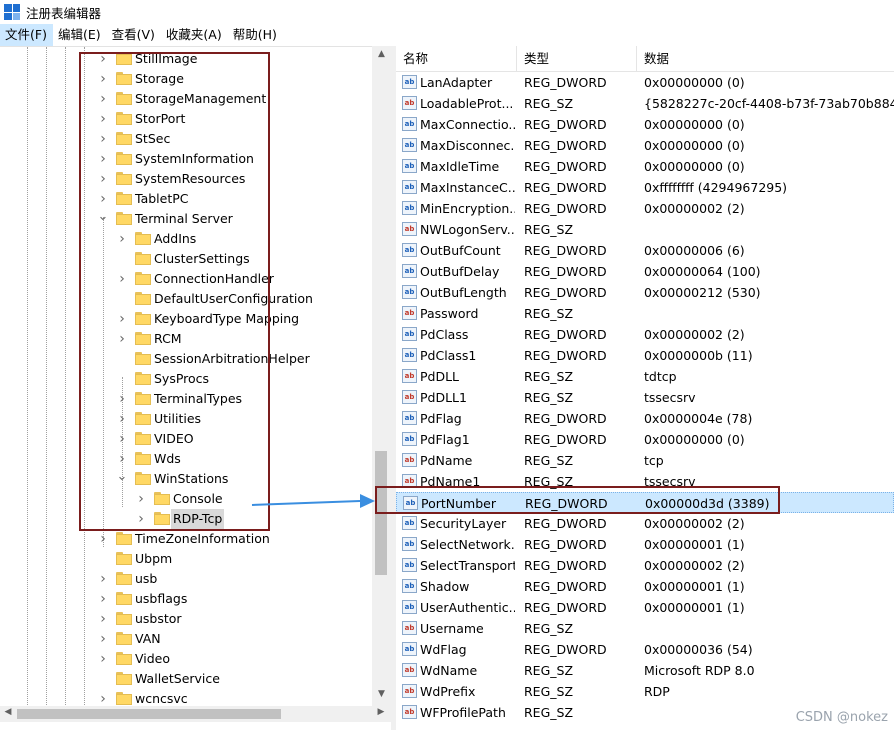 The height and width of the screenshot is (730, 894). Describe the element at coordinates (645, 397) in the screenshot. I see `value-row: ab PdDLL1 REG_SZ tssecsrv` at that location.